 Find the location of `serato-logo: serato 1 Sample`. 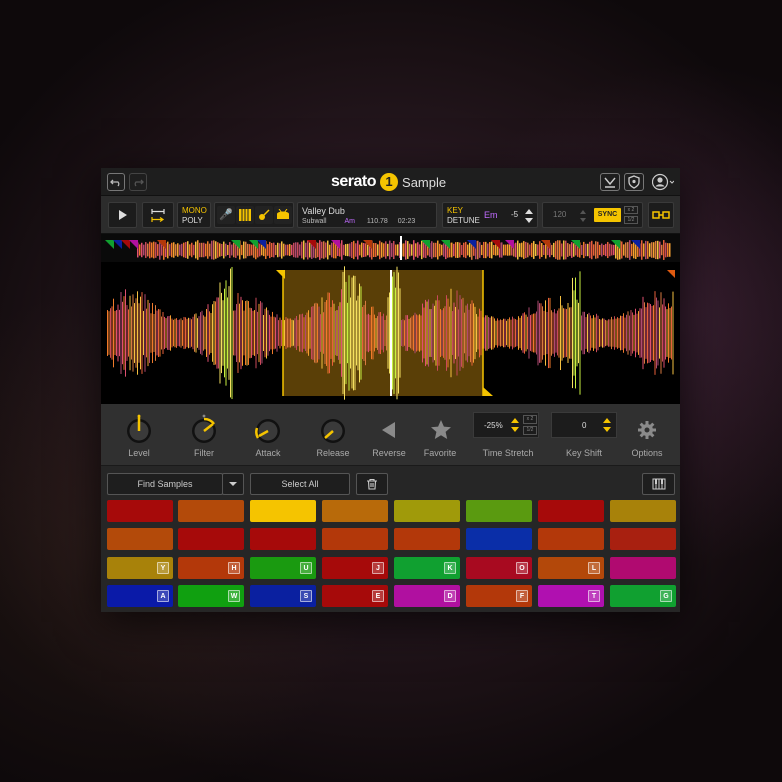

serato-logo: serato 1 Sample is located at coordinates (388, 182).